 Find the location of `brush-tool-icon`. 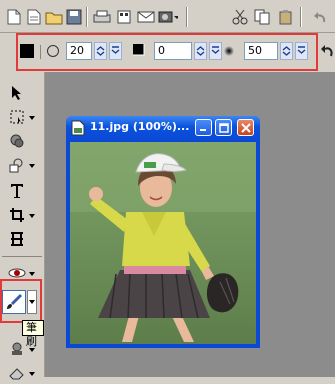

brush-tool-icon is located at coordinates (14, 302).